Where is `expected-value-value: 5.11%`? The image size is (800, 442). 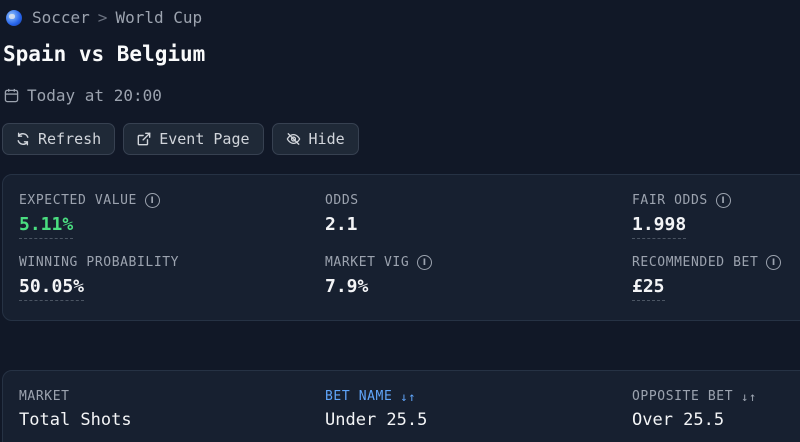 expected-value-value: 5.11% is located at coordinates (46, 226).